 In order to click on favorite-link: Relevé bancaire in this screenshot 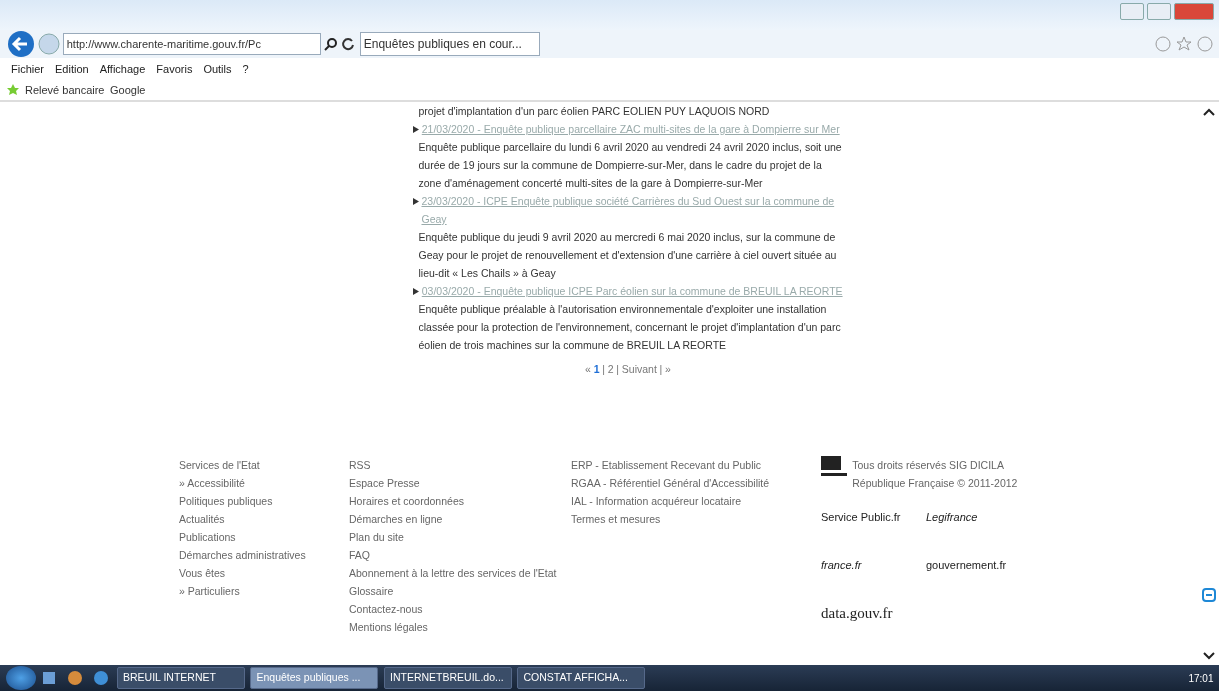, I will do `click(65, 90)`.